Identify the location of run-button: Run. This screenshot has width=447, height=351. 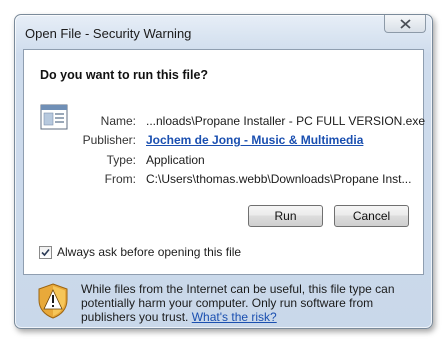
(285, 216).